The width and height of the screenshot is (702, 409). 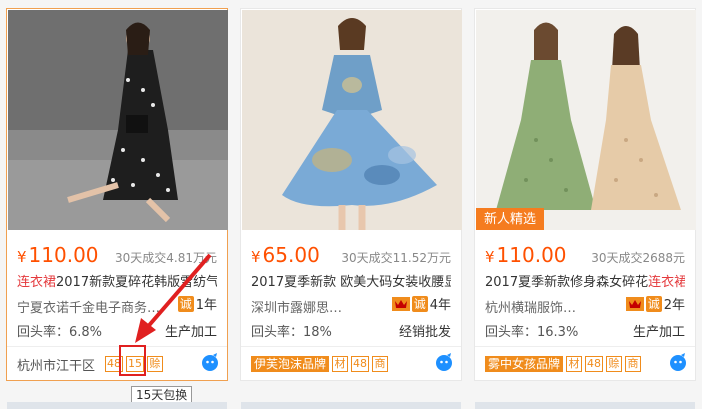 What do you see at coordinates (510, 219) in the screenshot?
I see `new-user-tag: 新人精选` at bounding box center [510, 219].